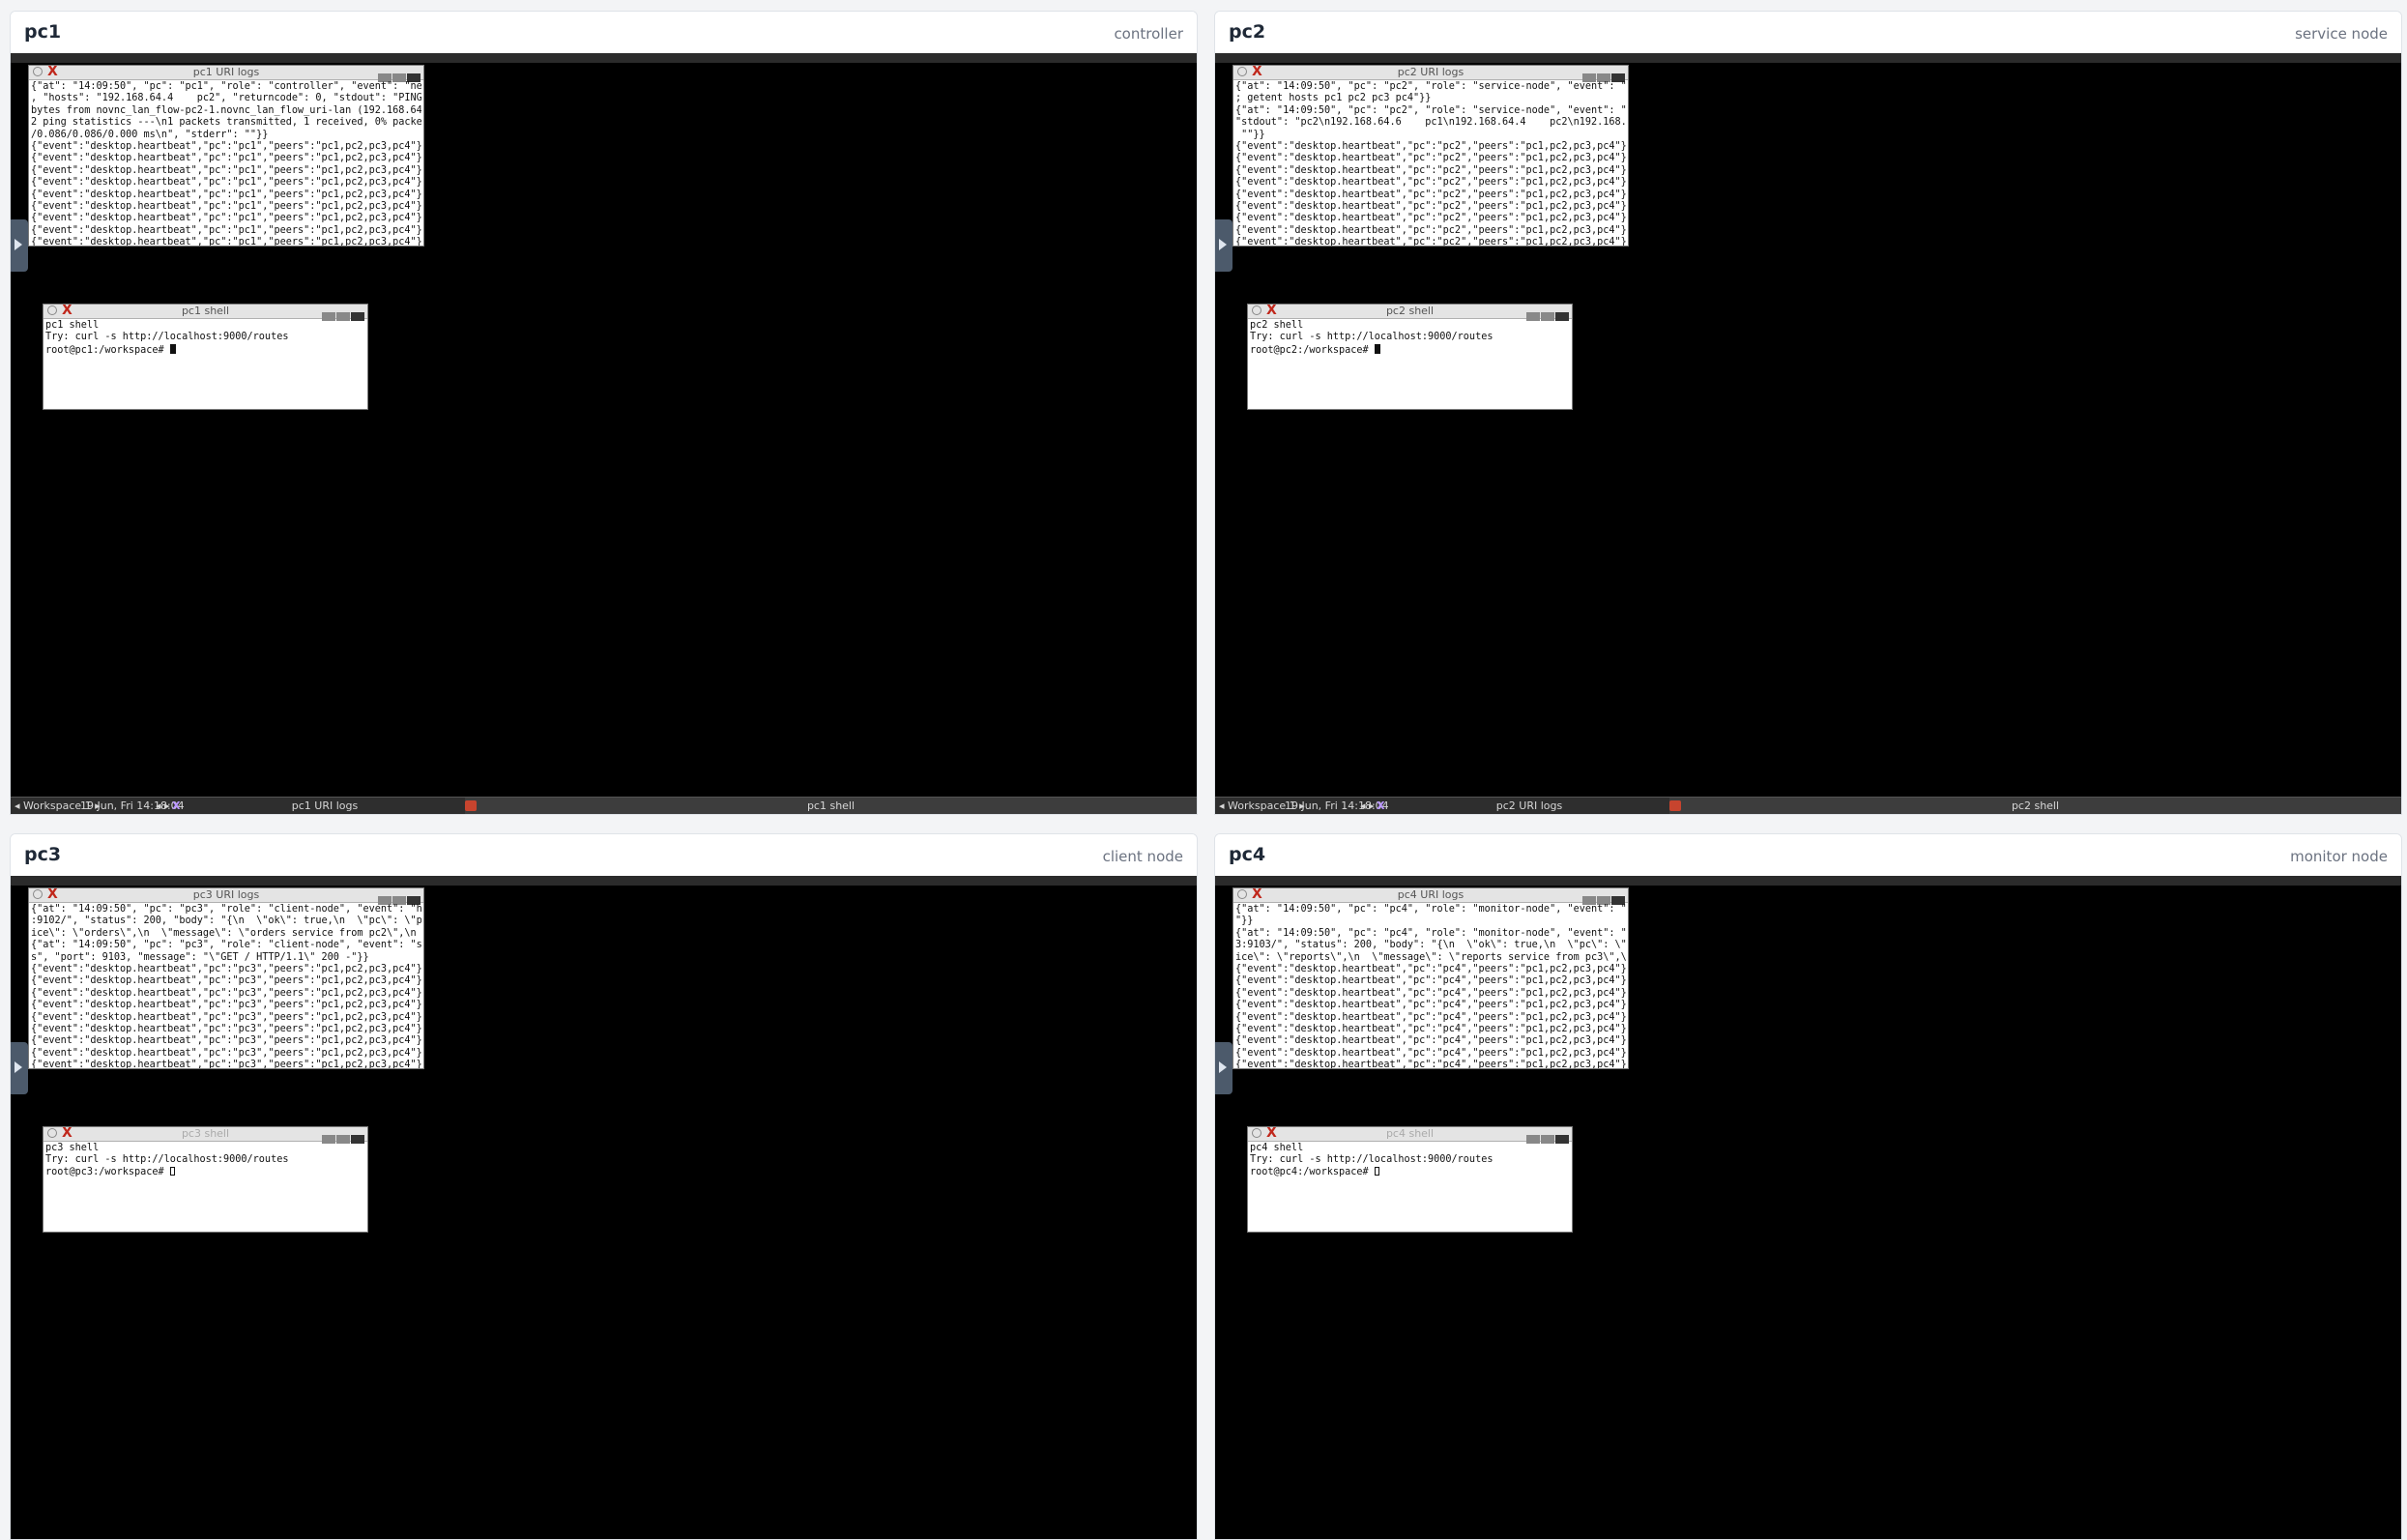 Image resolution: width=2407 pixels, height=1540 pixels. What do you see at coordinates (604, 32) in the screenshot?
I see `panel-header: pc1 controller` at bounding box center [604, 32].